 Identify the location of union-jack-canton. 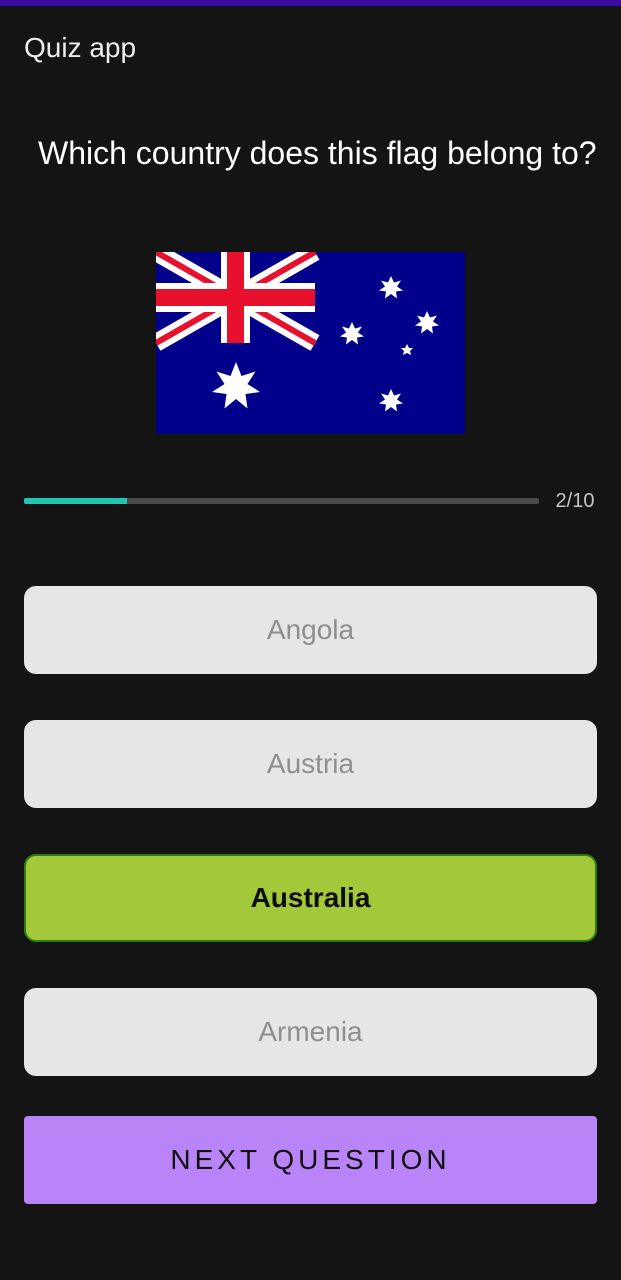
(238, 301).